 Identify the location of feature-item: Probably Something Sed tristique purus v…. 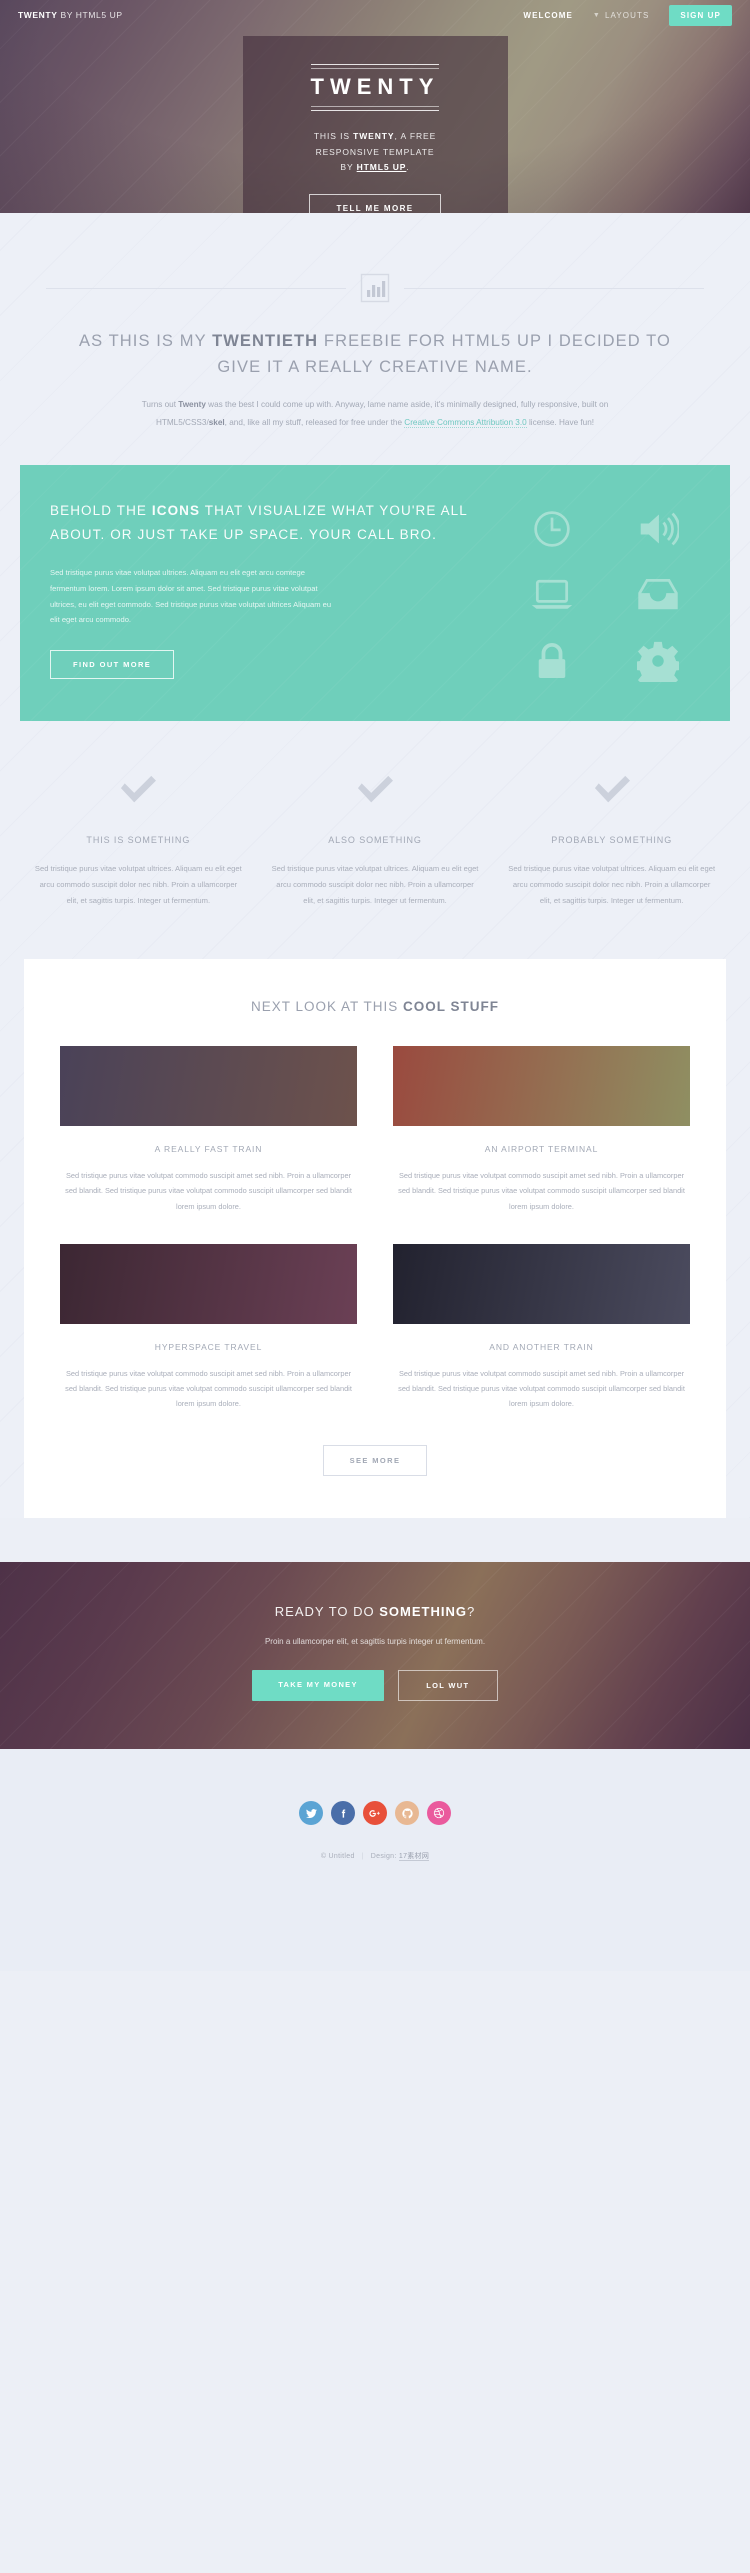
(611, 841).